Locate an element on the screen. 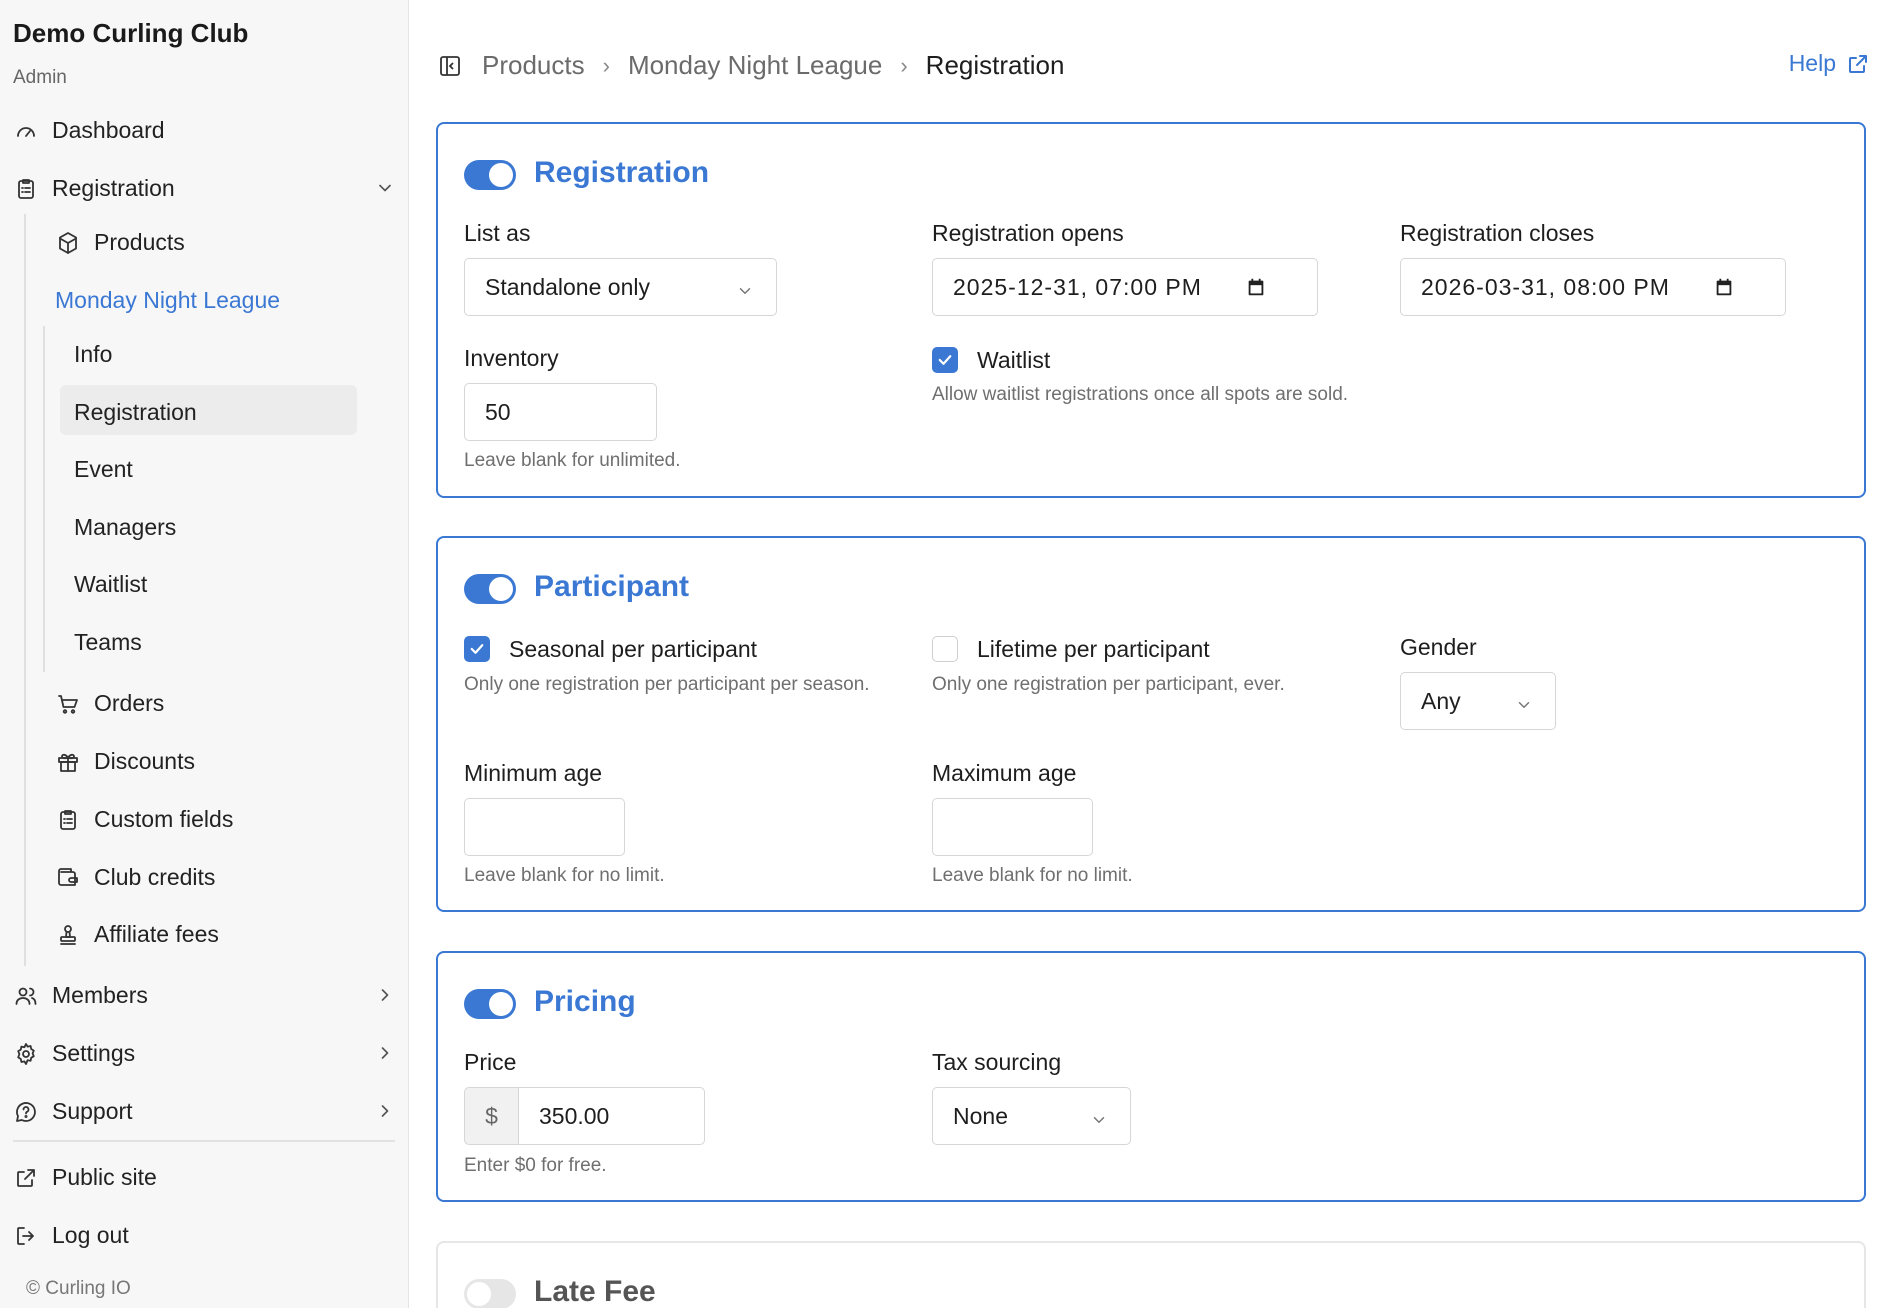  list-as-select: Standalone only is located at coordinates (620, 287).